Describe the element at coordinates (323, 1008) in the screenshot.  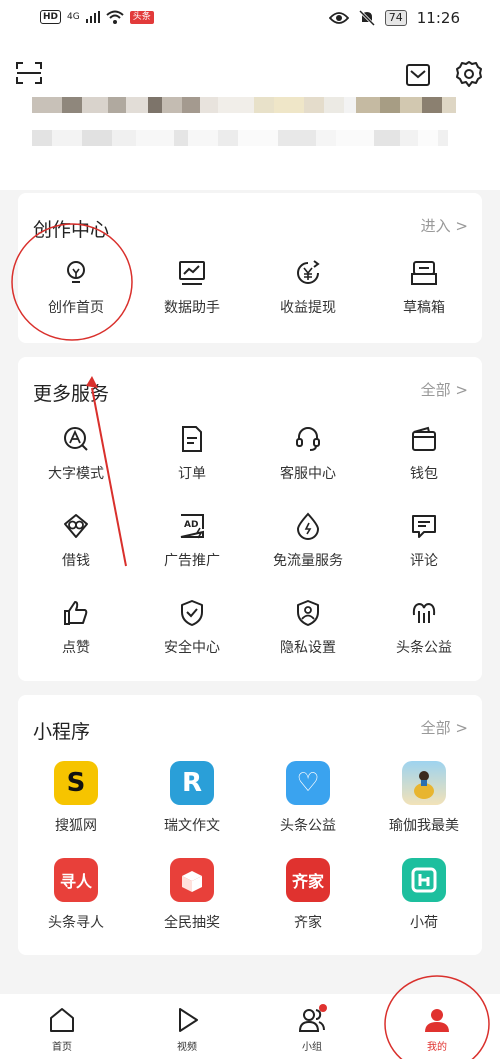
I see `notification-dot` at that location.